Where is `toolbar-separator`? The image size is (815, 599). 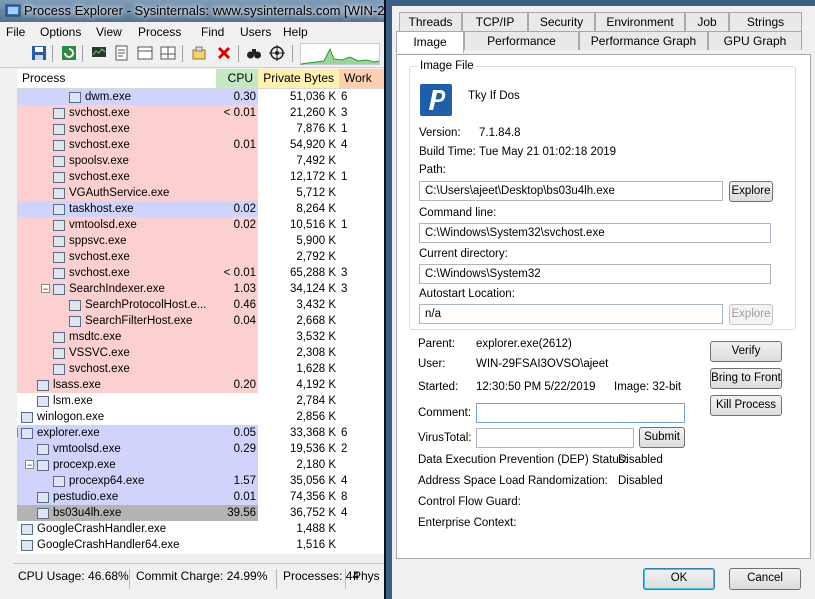
toolbar-separator is located at coordinates (238, 53).